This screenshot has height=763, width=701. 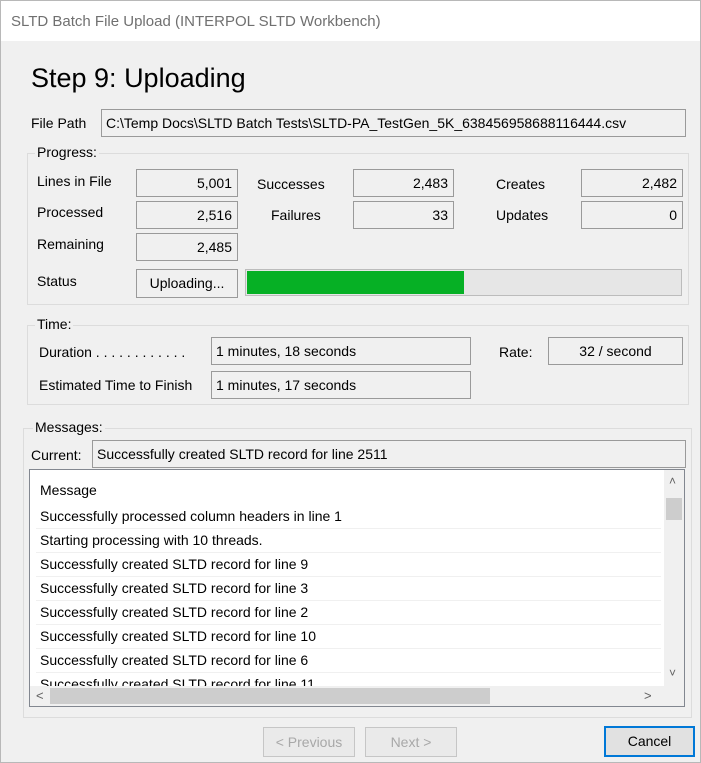 What do you see at coordinates (672, 481) in the screenshot?
I see `scroll-up-icon: ˄` at bounding box center [672, 481].